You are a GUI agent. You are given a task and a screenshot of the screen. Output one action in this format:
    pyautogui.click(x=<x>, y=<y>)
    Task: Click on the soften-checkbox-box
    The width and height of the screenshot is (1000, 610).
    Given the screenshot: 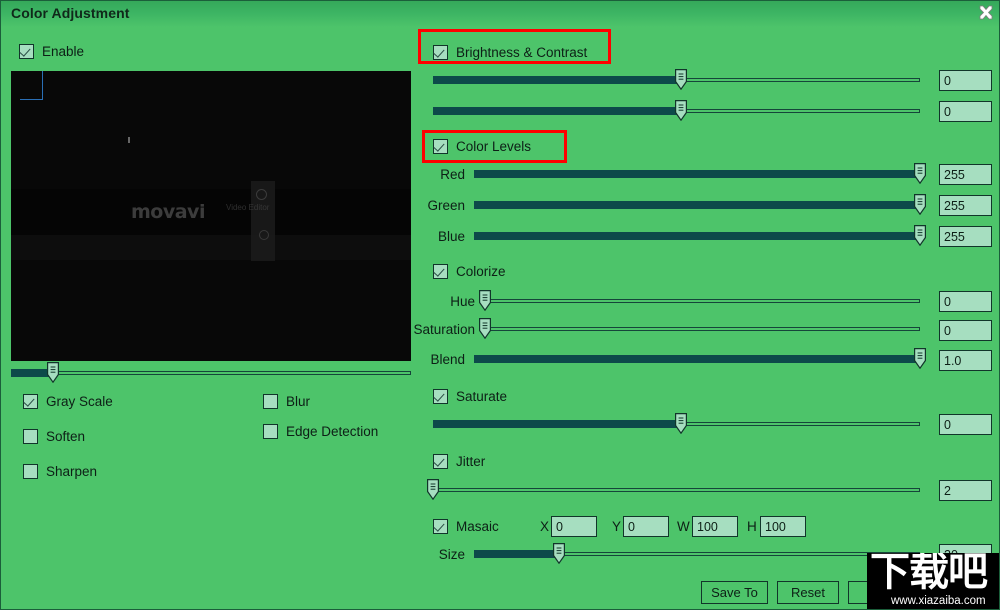 What is the action you would take?
    pyautogui.click(x=30, y=436)
    